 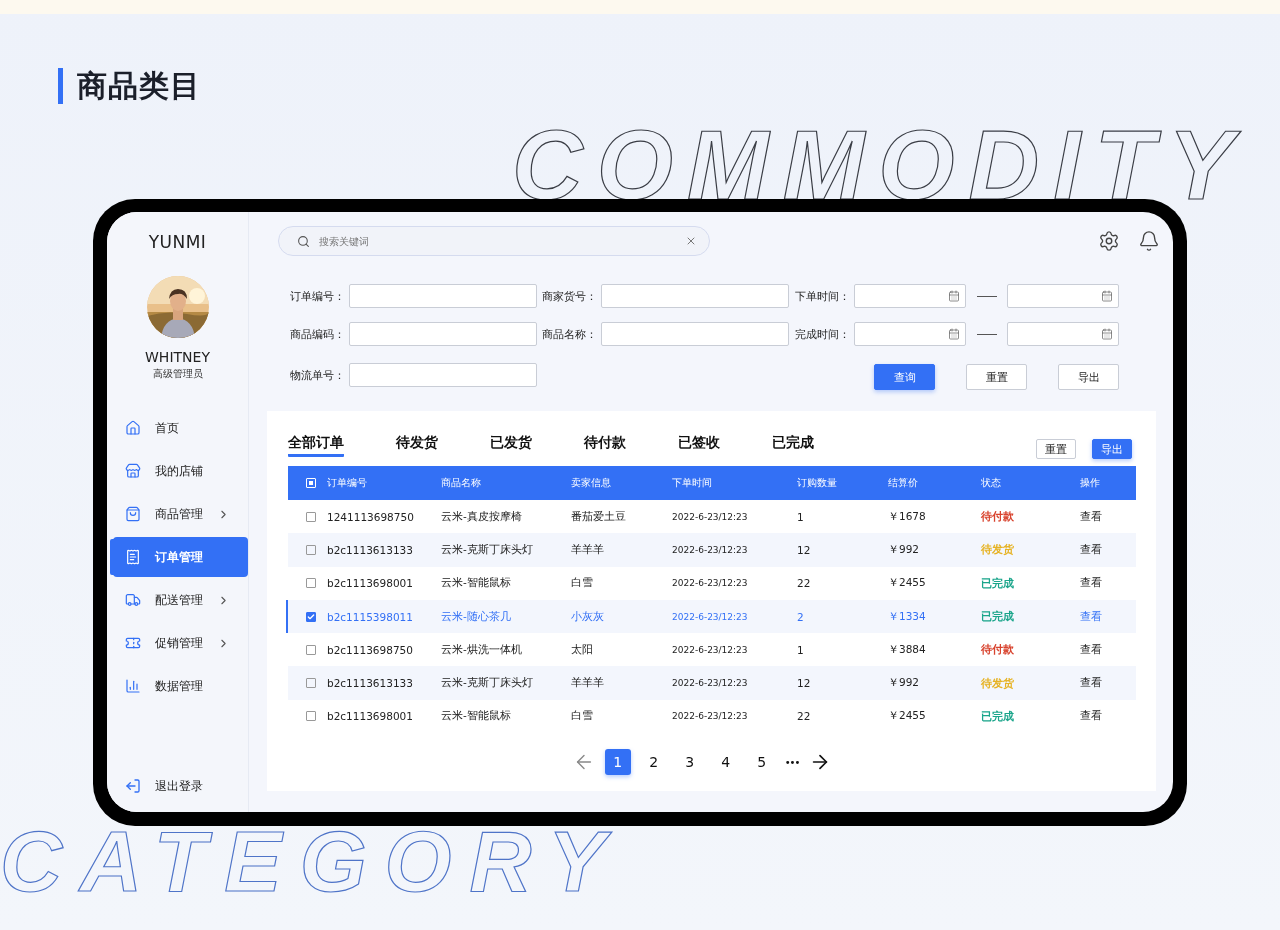 What do you see at coordinates (569, 296) in the screenshot?
I see `field-label: 商家货号：` at bounding box center [569, 296].